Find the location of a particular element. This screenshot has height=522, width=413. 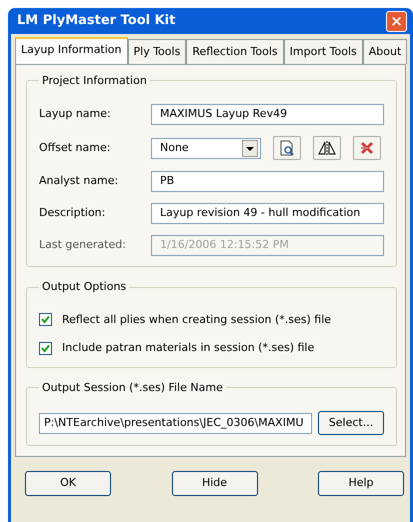

dialog-button: Hide is located at coordinates (215, 483).